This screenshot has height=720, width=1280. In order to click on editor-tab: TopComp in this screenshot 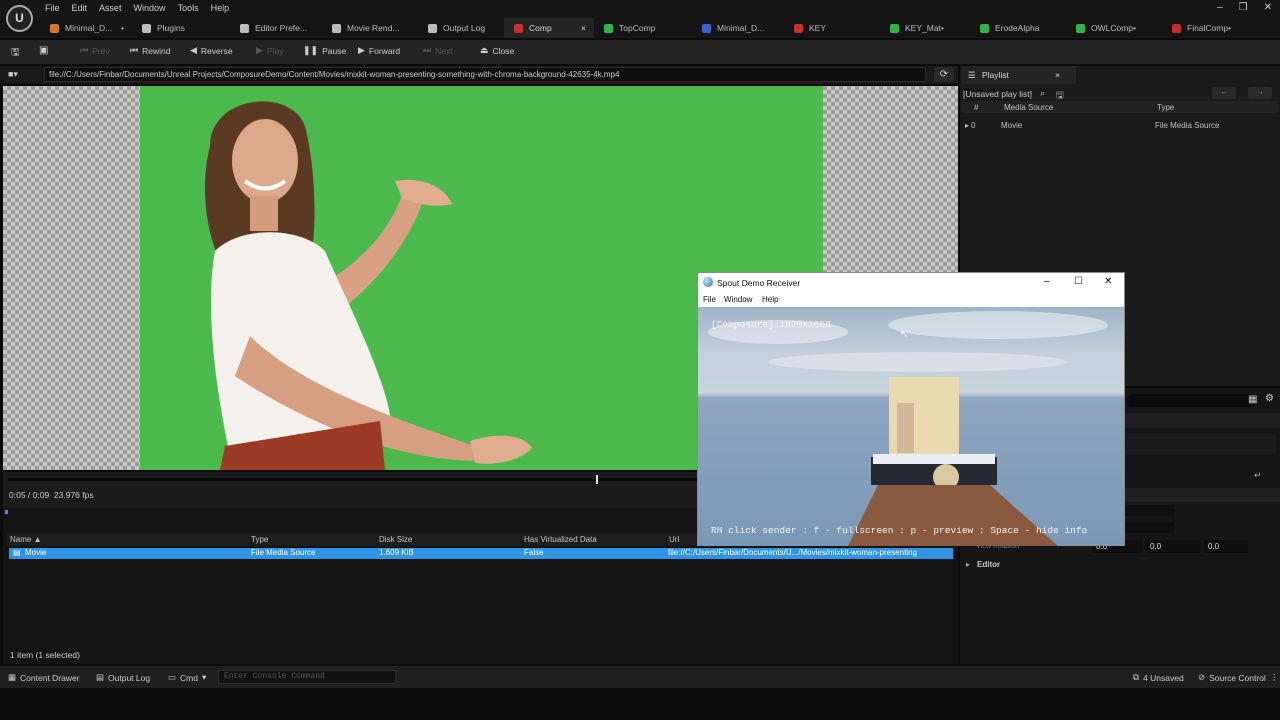, I will do `click(643, 28)`.